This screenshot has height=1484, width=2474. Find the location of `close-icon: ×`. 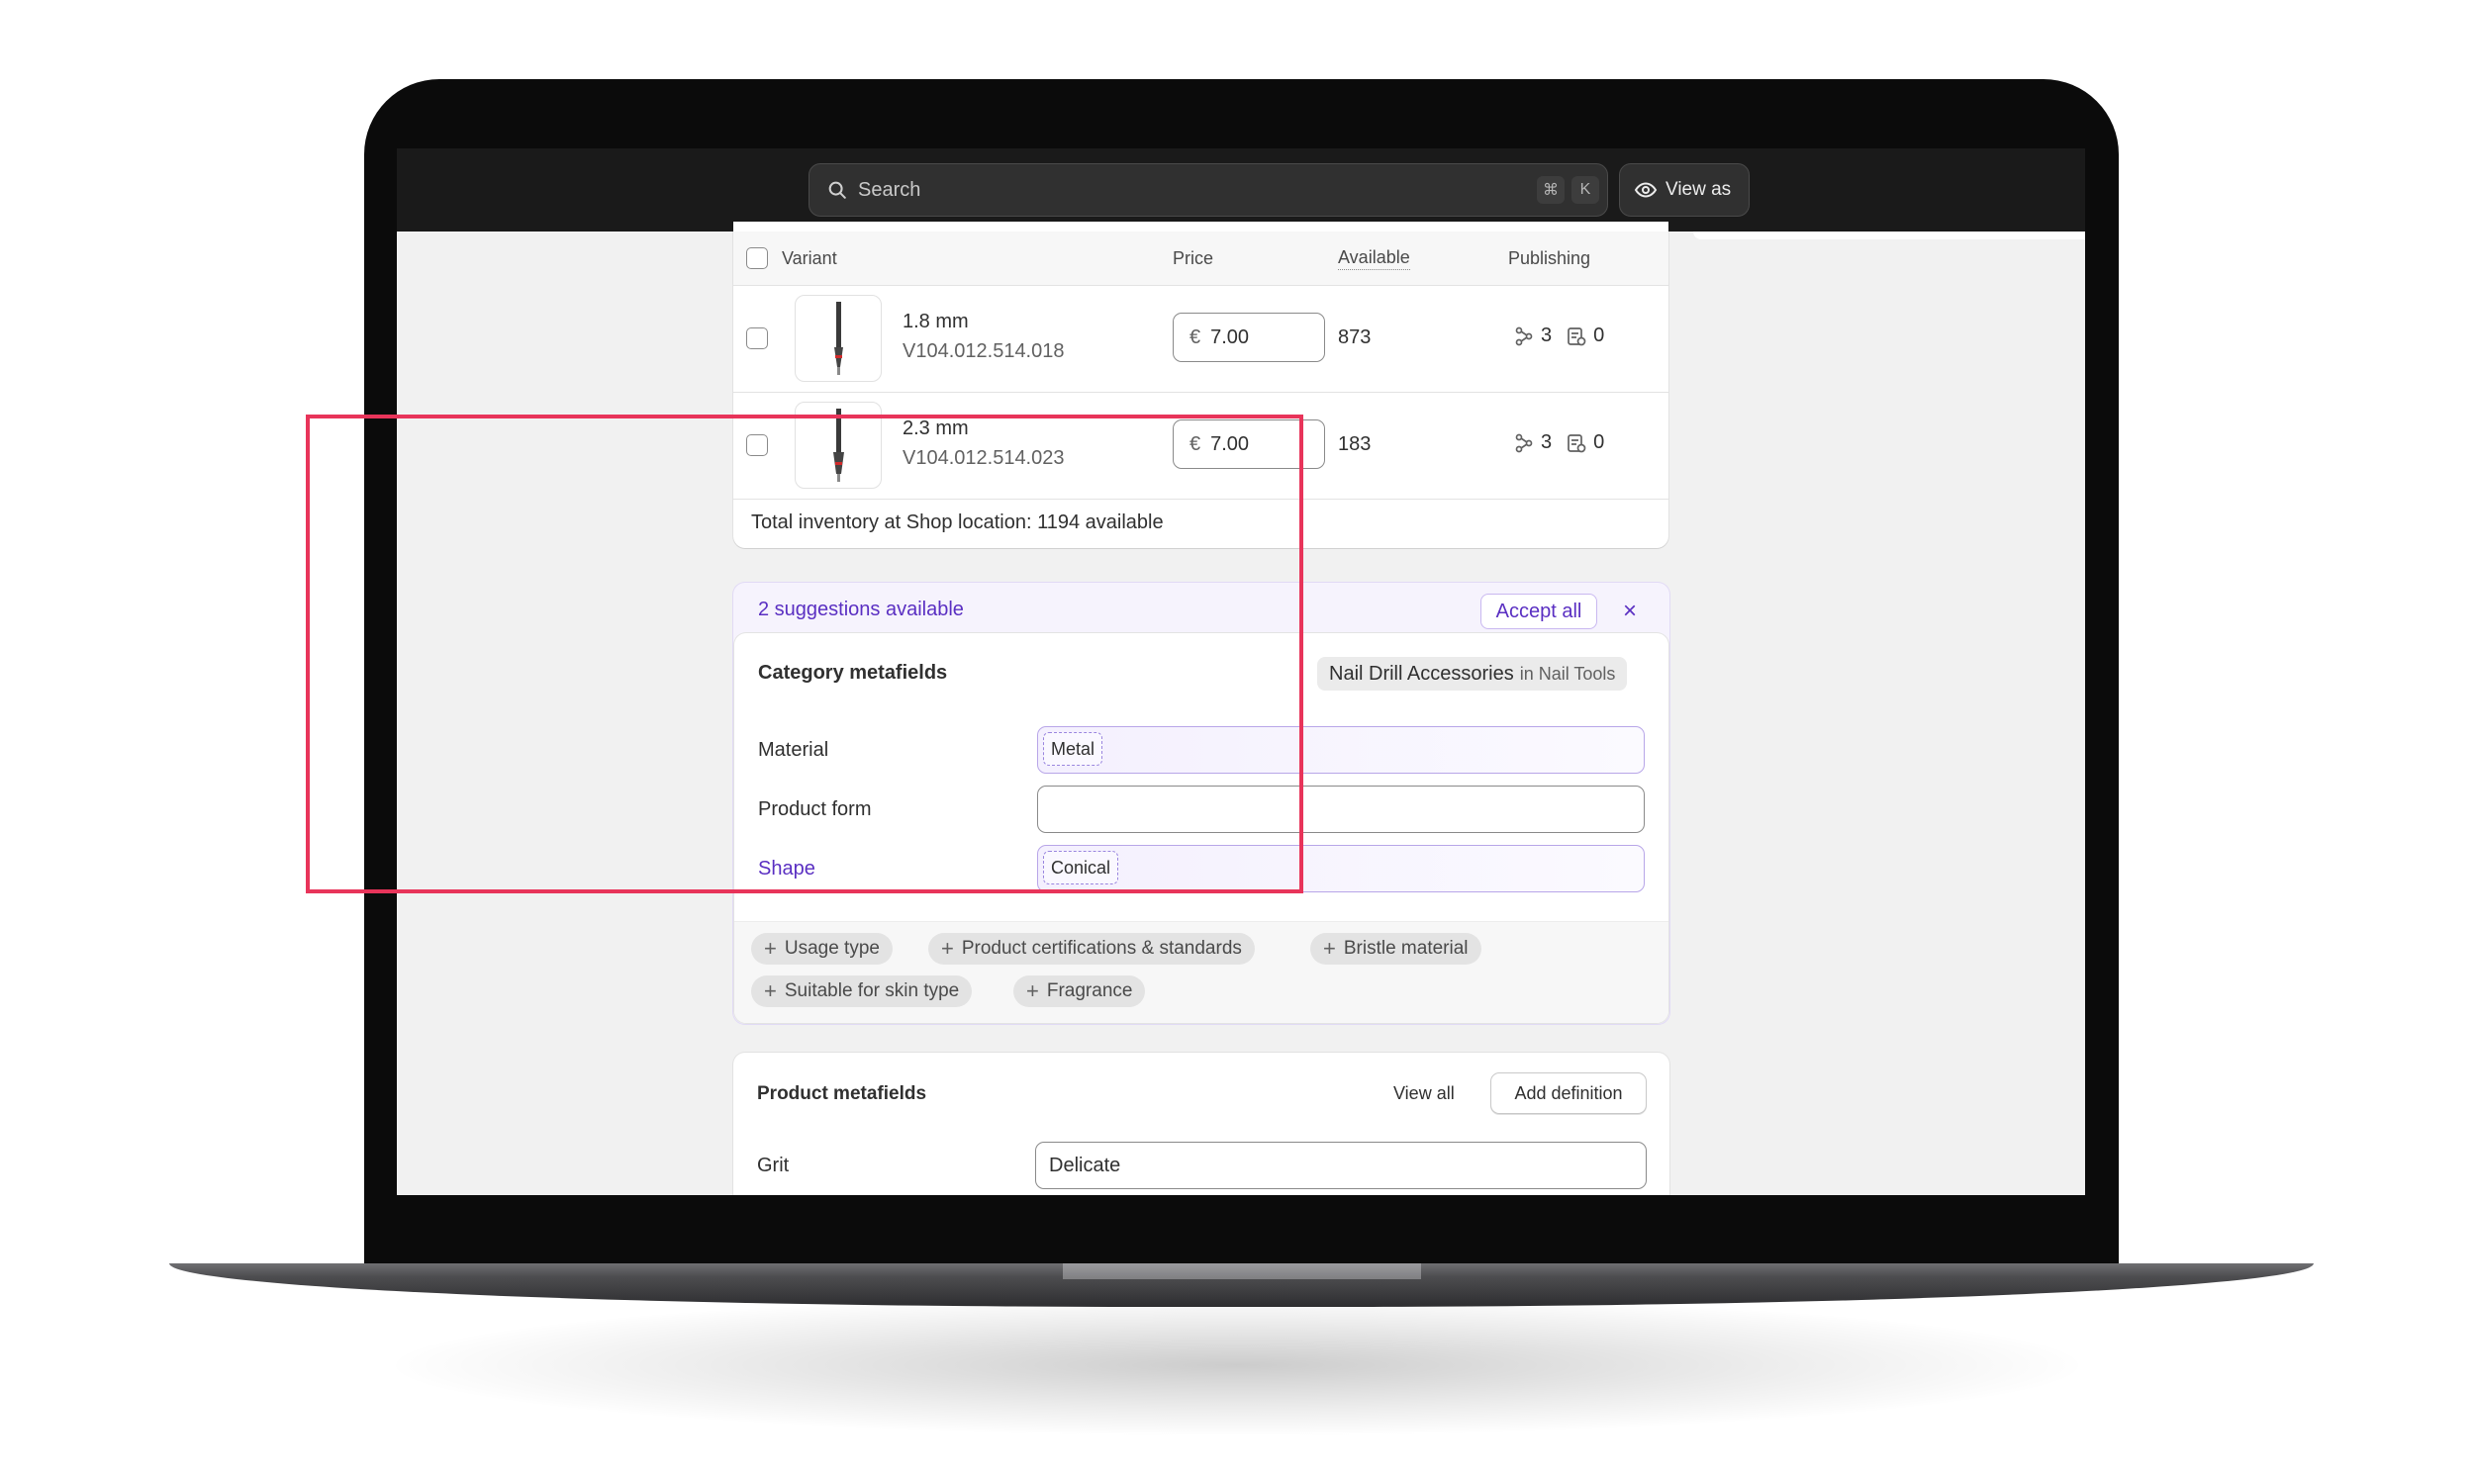

close-icon: × is located at coordinates (1630, 611).